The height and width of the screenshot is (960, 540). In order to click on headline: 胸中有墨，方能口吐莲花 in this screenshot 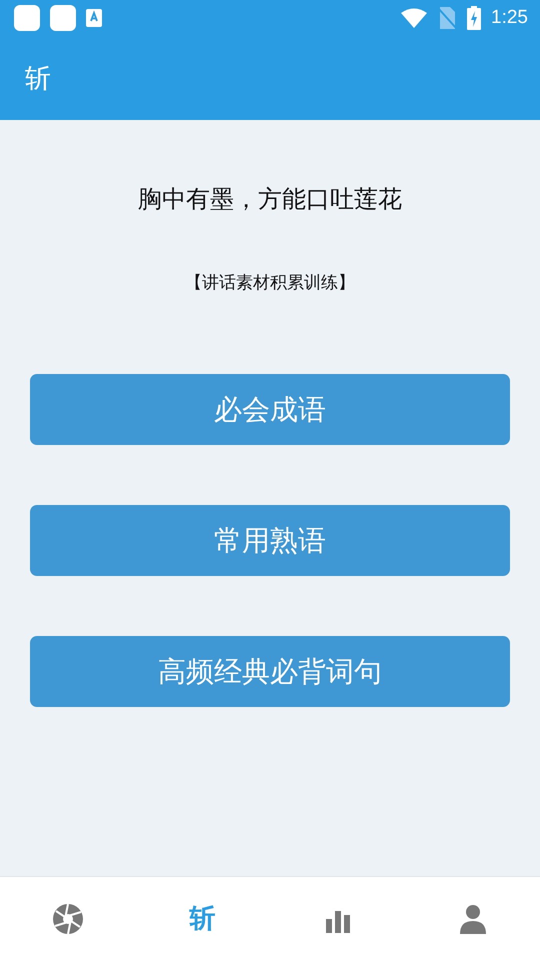, I will do `click(270, 199)`.